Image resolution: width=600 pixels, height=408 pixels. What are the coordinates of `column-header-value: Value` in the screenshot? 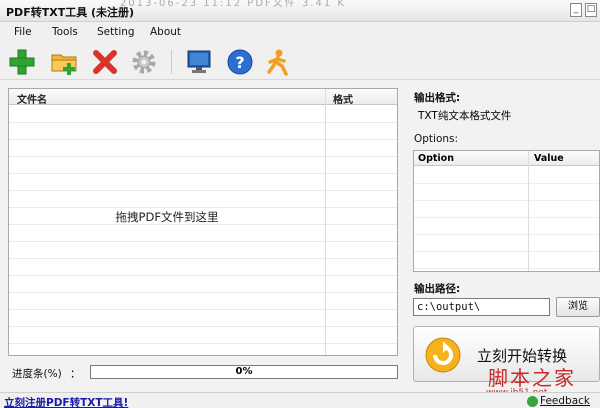 It's located at (549, 158).